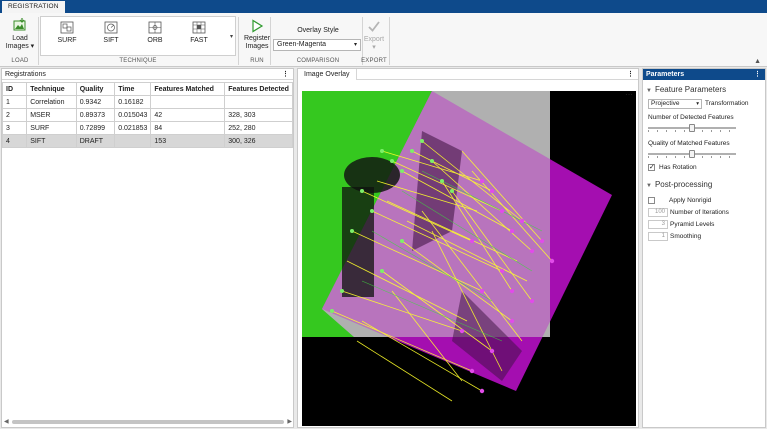  I want to click on table-row-selected: 4 SIFT DRAFT 153 300, 326, so click(147, 141).